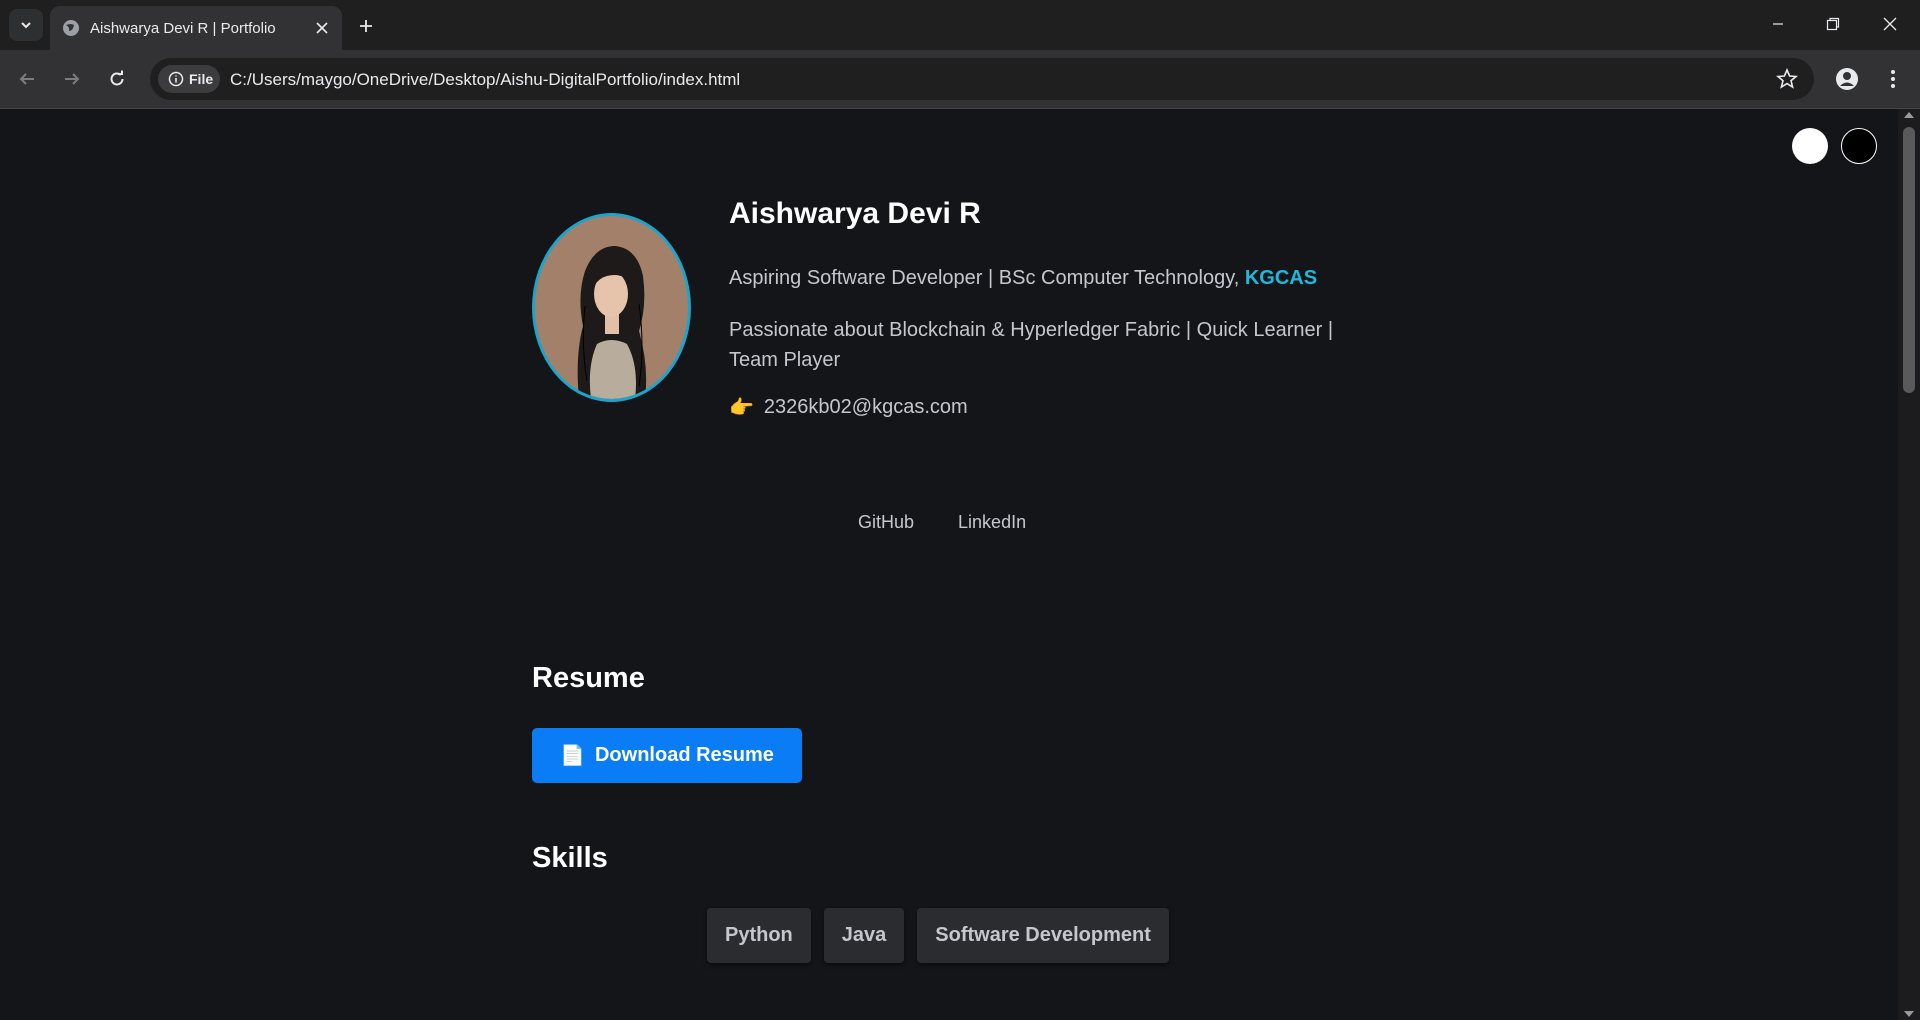  Describe the element at coordinates (1043, 935) in the screenshot. I see `skill-software-development: Software Development` at that location.